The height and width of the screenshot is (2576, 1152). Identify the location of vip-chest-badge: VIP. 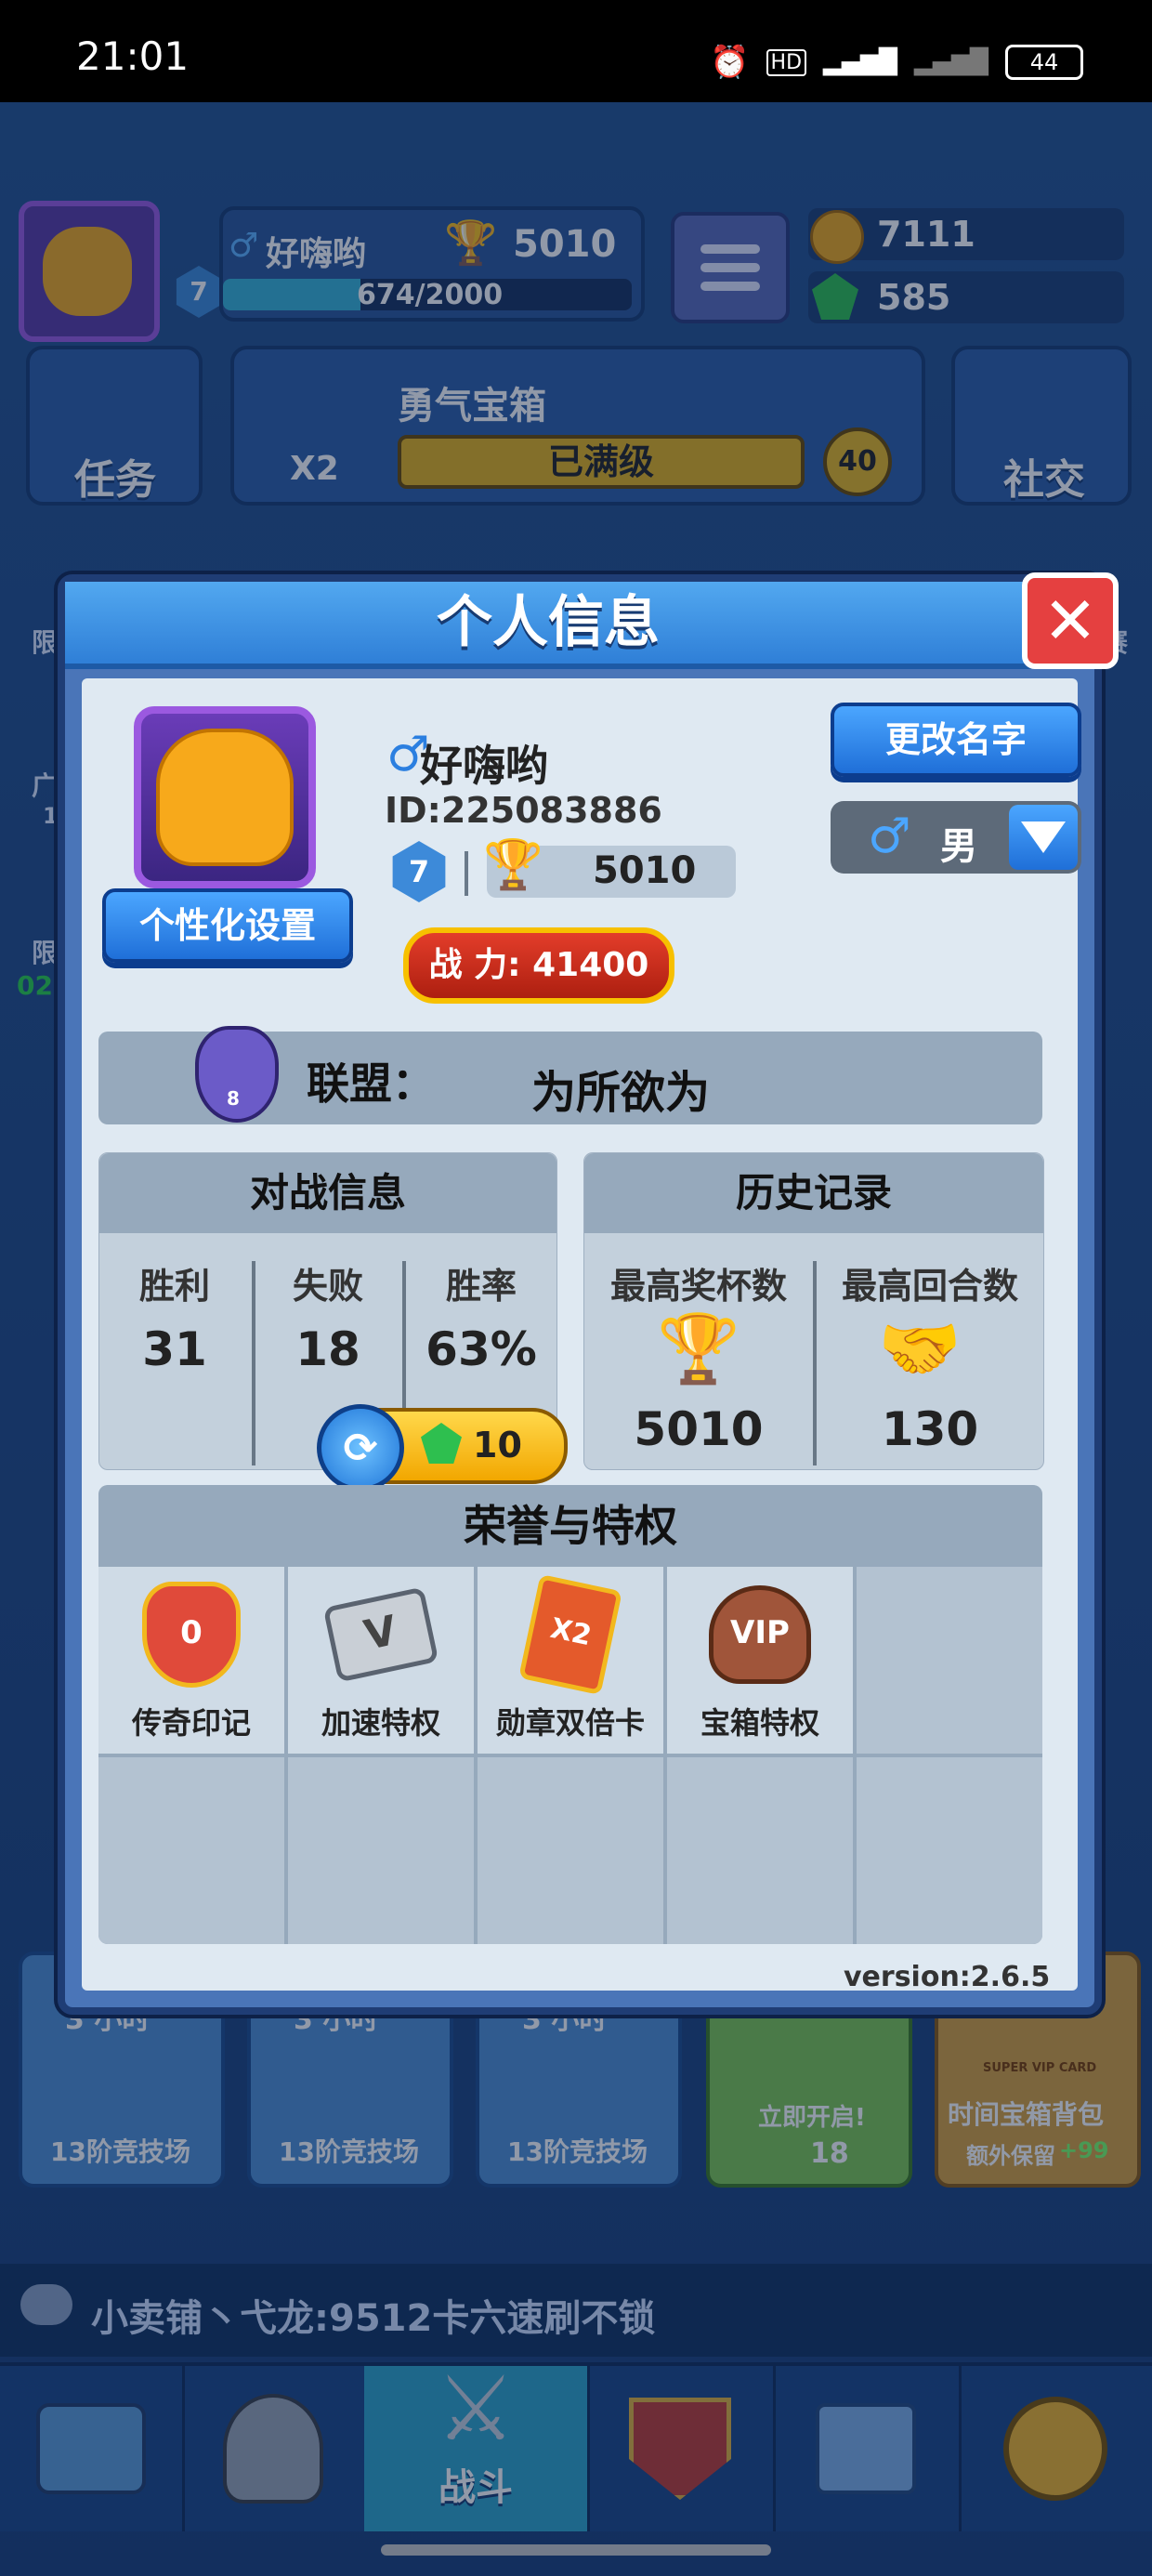
(760, 1634).